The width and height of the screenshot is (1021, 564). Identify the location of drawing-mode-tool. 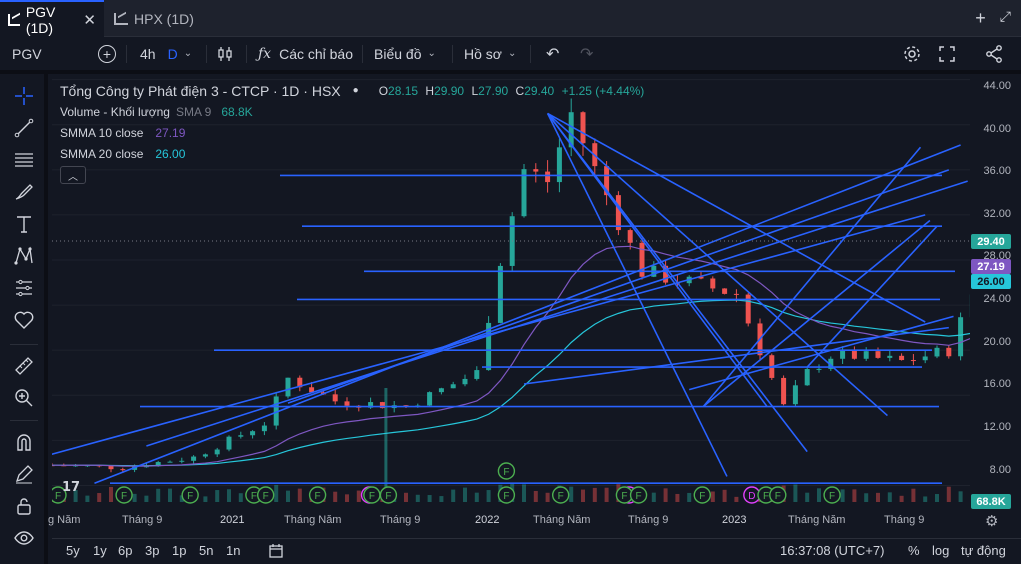
(24, 474).